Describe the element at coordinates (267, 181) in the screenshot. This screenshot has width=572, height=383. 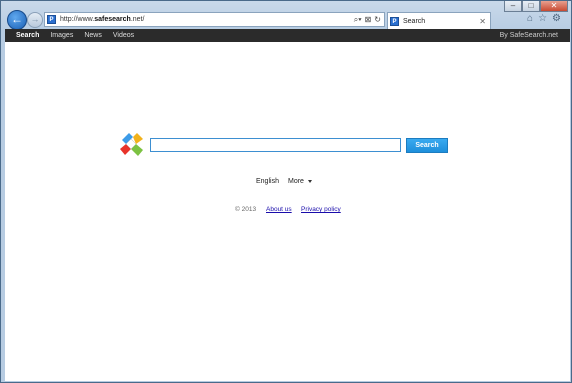
I see `language-english-link: English` at that location.